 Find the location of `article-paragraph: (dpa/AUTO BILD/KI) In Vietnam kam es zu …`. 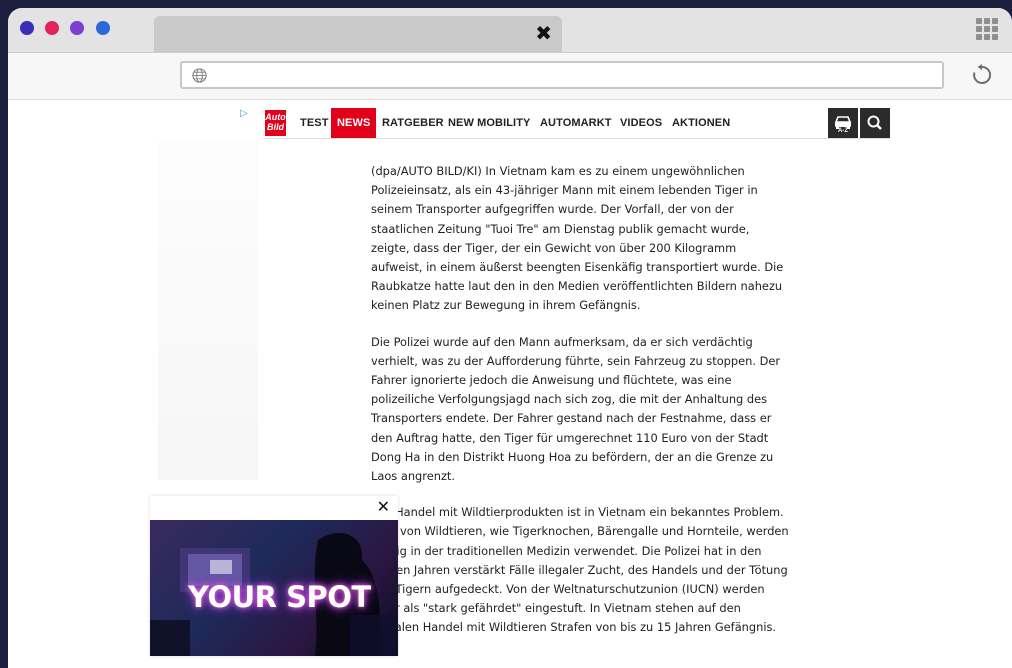

article-paragraph: (dpa/AUTO BILD/KI) In Vietnam kam es zu … is located at coordinates (577, 238).